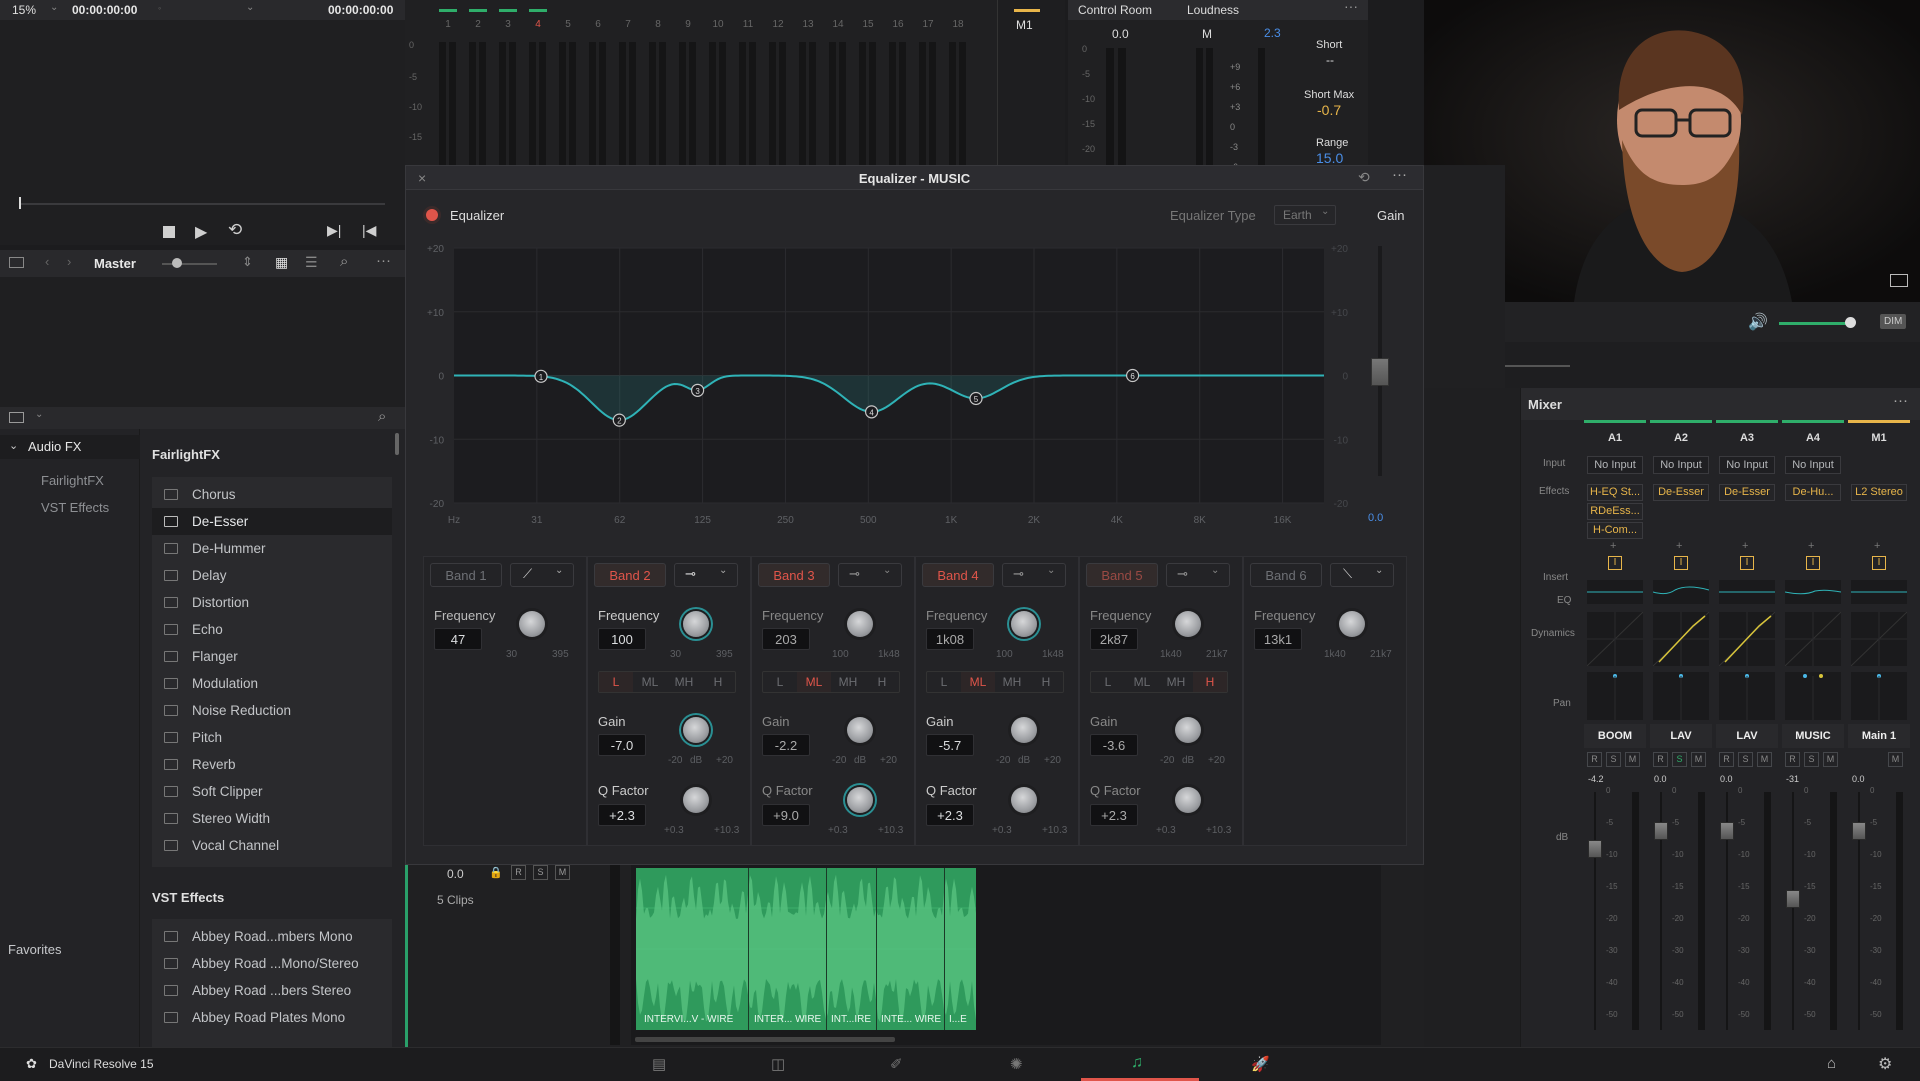  Describe the element at coordinates (787, 1019) in the screenshot. I see `clip-label: INTER... WIRE` at that location.